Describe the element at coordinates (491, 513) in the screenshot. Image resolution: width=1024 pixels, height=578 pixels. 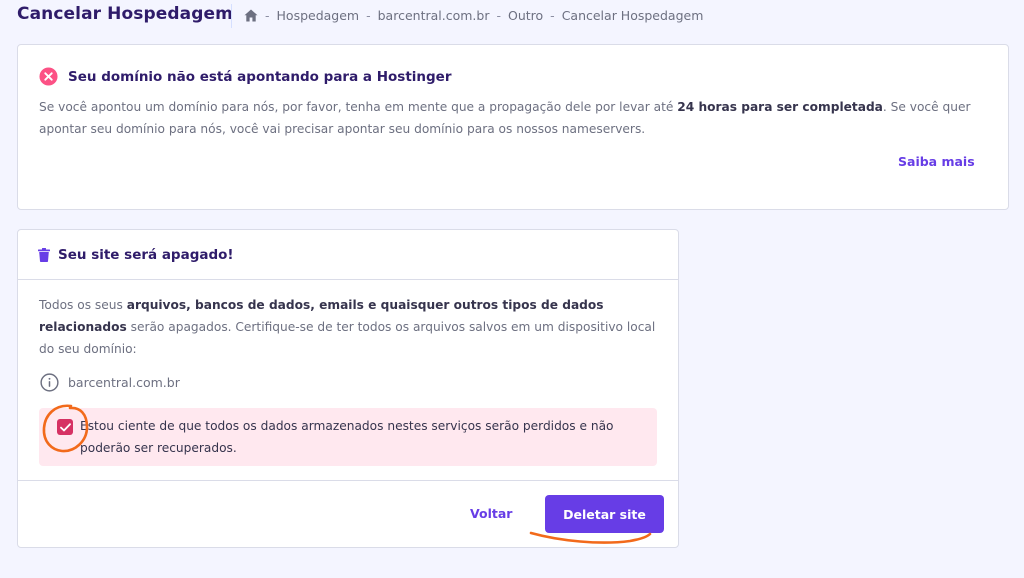
I see `back-button: Voltar` at that location.